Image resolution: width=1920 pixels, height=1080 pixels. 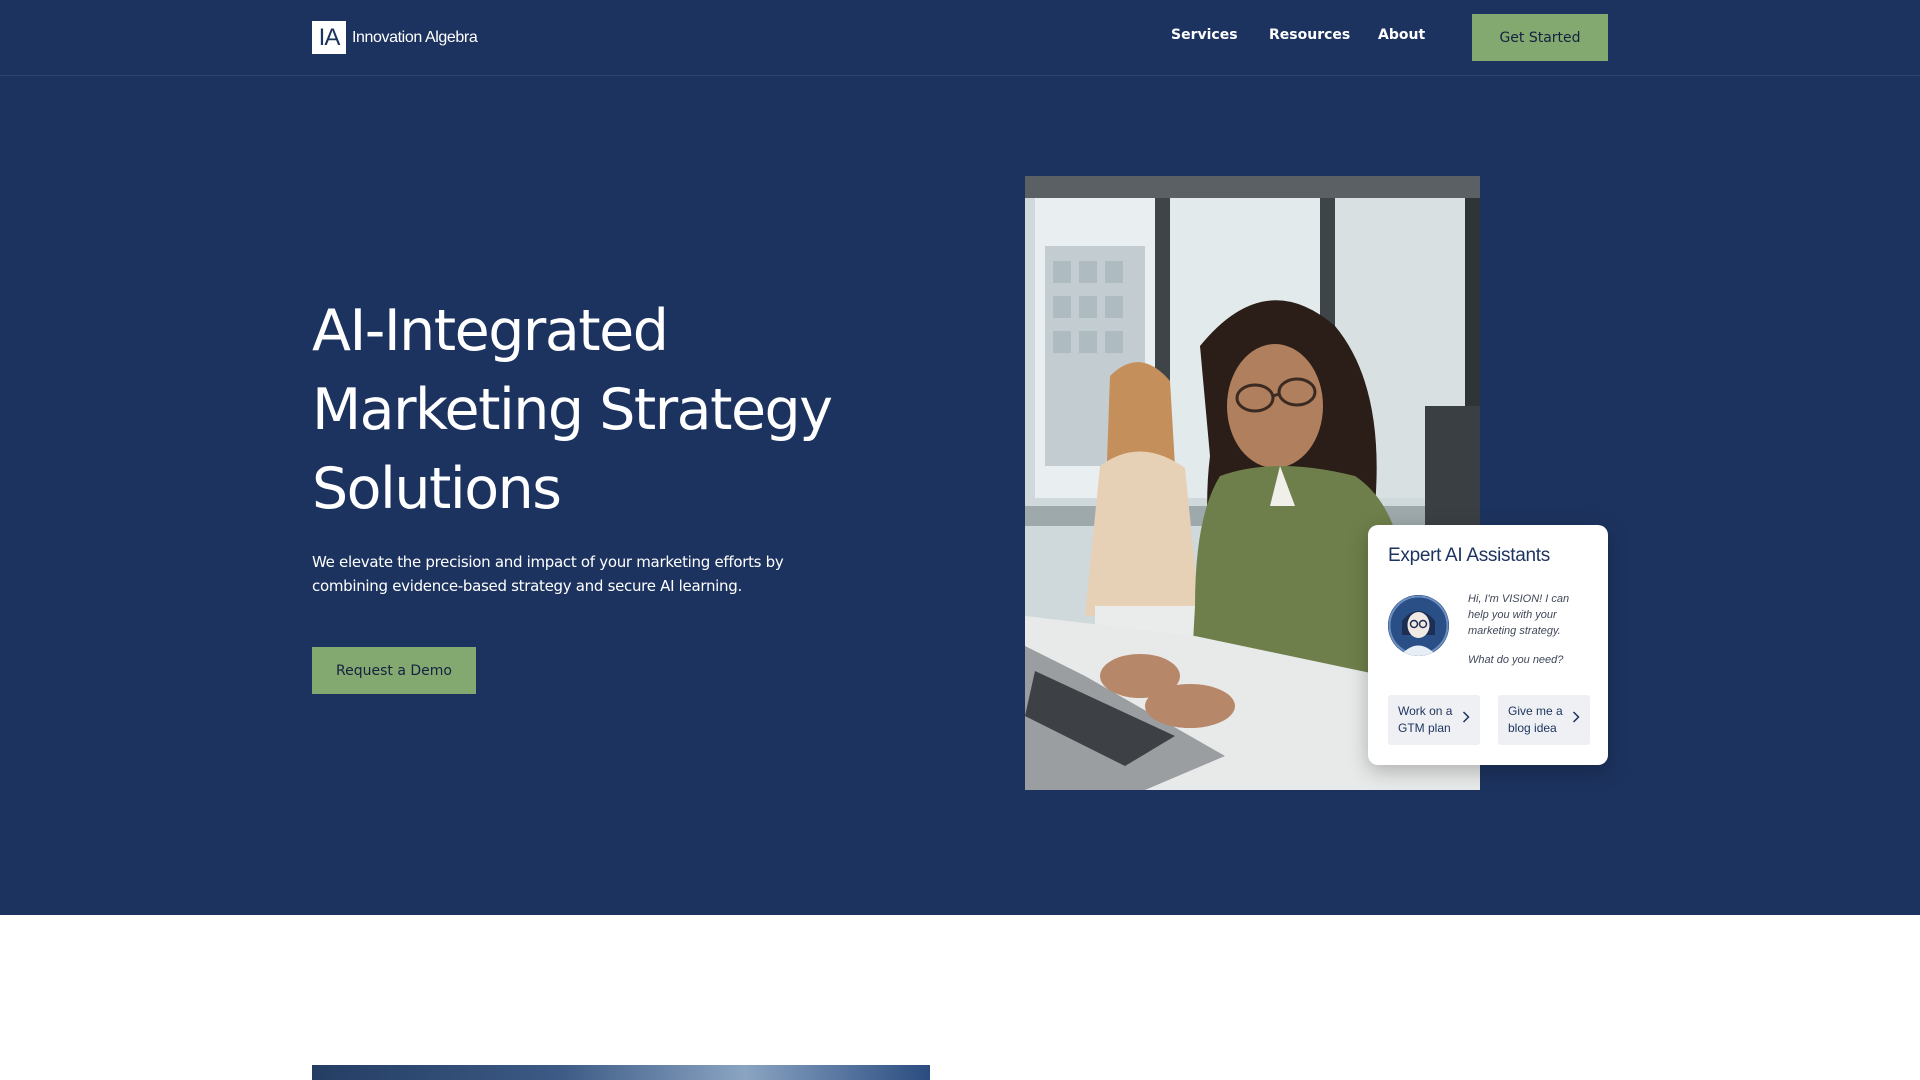 I want to click on logo-wordmark: Innovation Algebra, so click(x=415, y=37).